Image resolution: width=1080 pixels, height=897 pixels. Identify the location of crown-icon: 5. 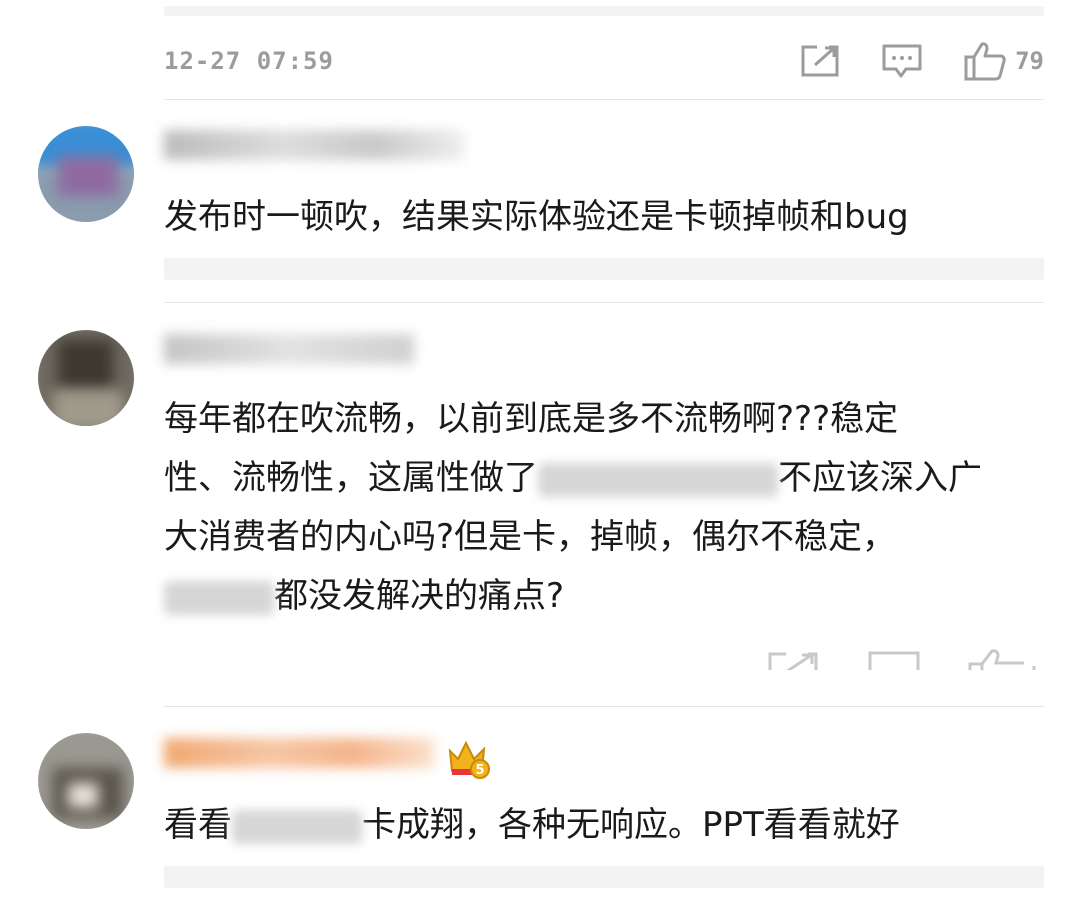
(469, 759).